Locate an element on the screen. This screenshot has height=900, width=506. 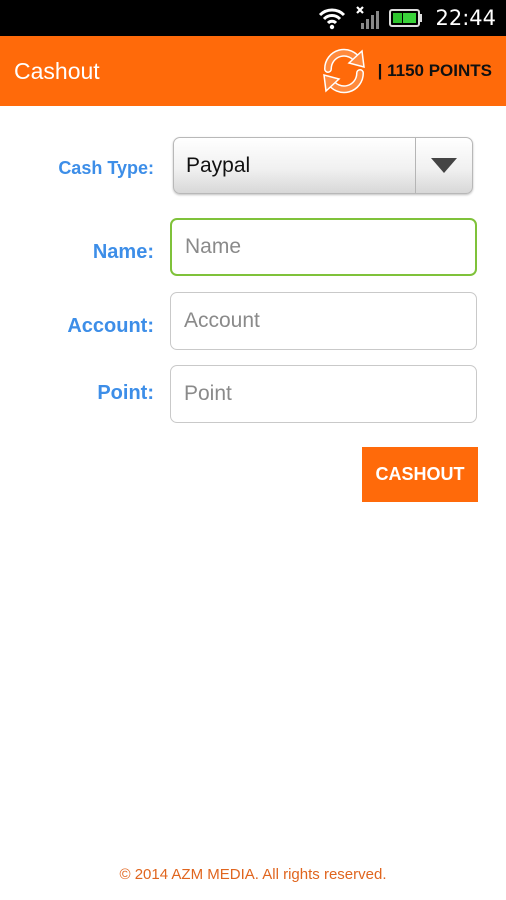
account-input is located at coordinates (323, 321).